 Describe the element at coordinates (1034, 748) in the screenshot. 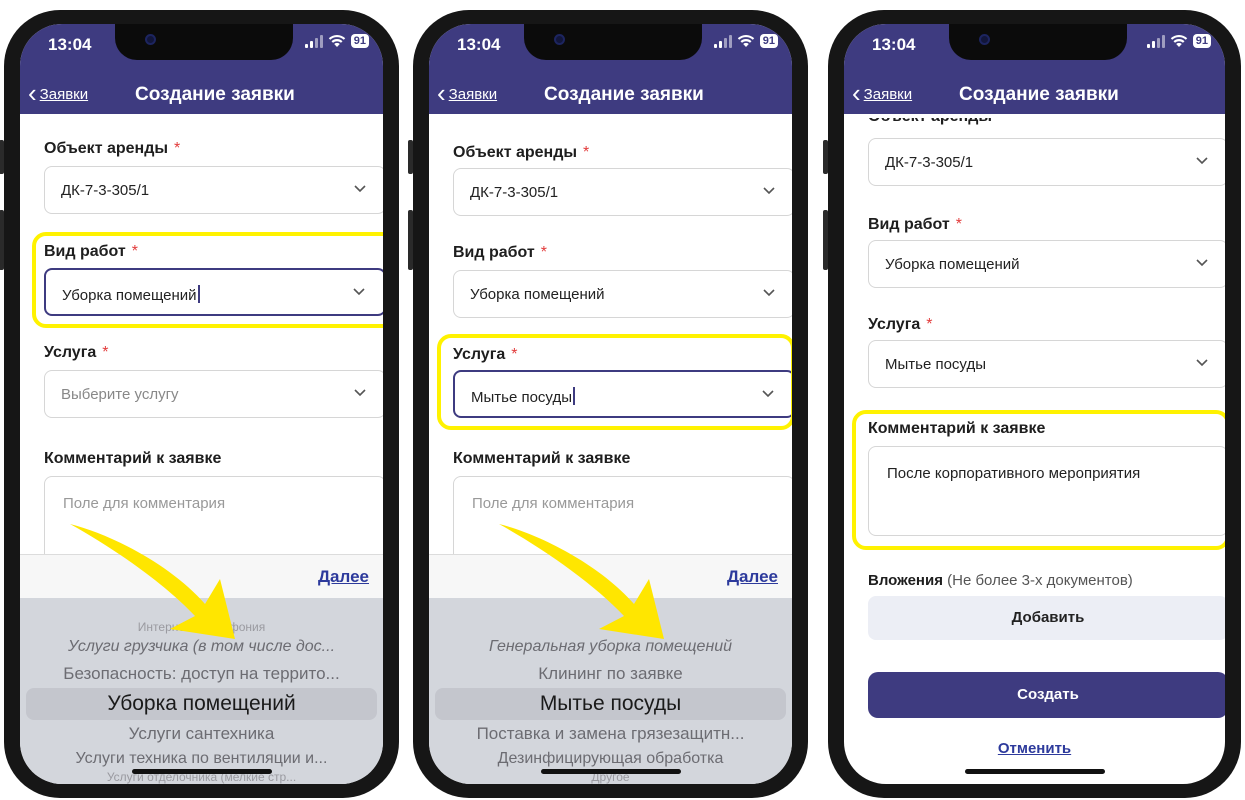

I see `cancel-button: Отменить` at that location.